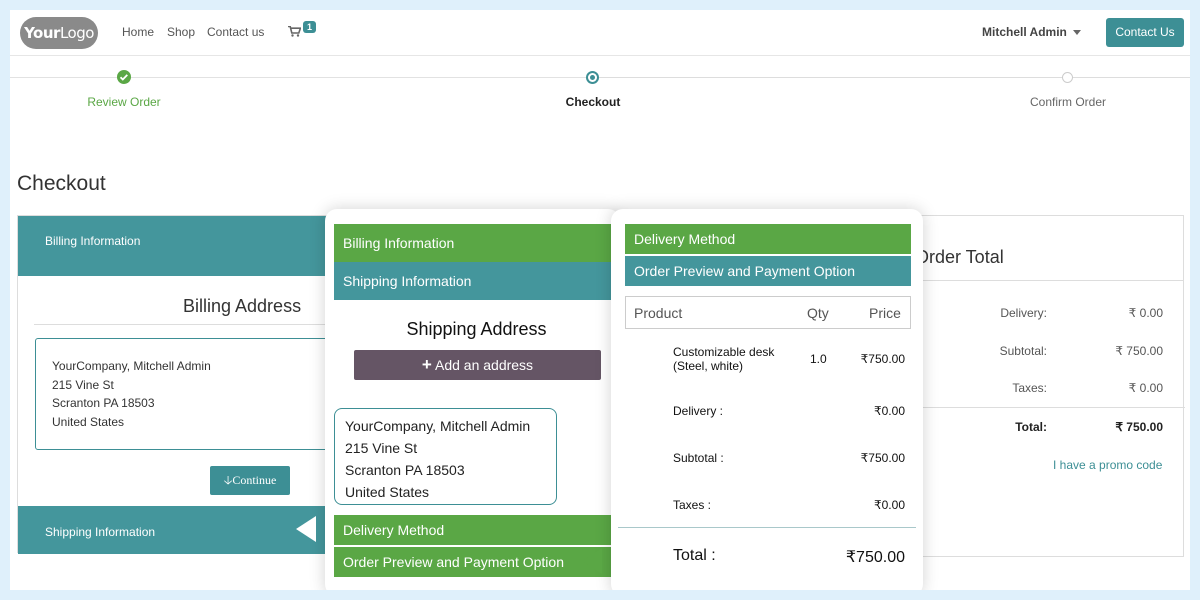  I want to click on progress-line-done, so click(301, 77).